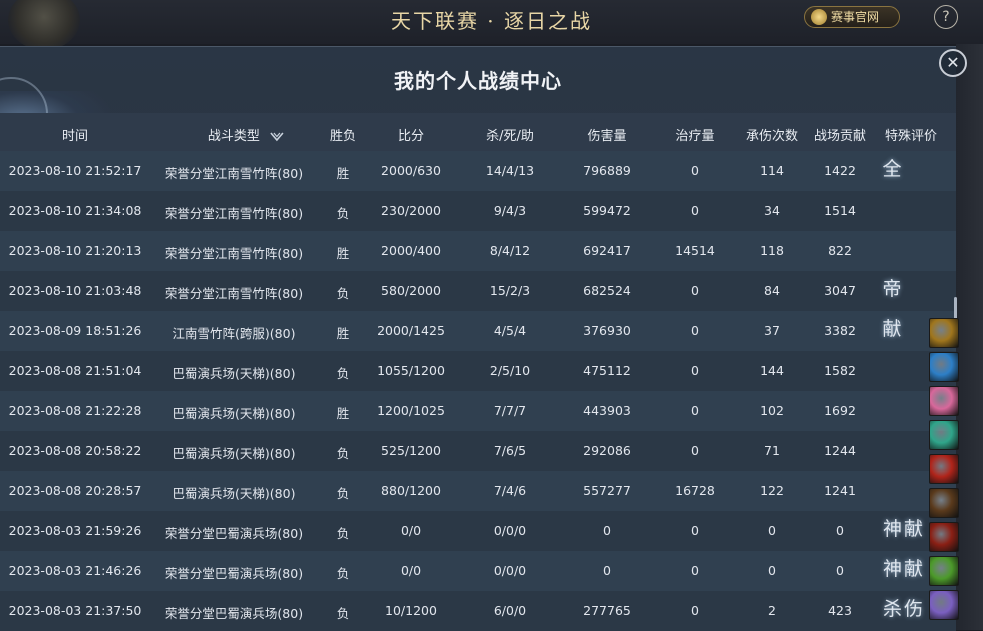 This screenshot has height=631, width=983. What do you see at coordinates (944, 435) in the screenshot?
I see `skill-icon-jade-ring` at bounding box center [944, 435].